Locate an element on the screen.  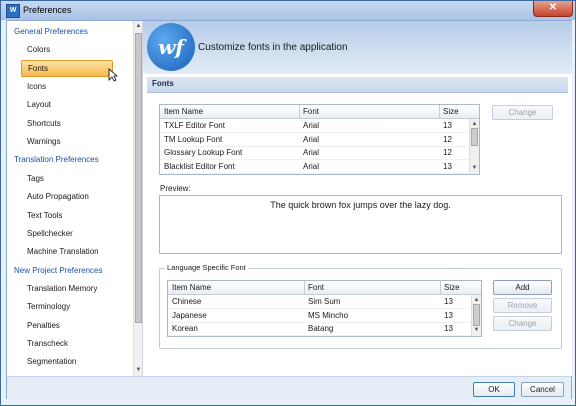
ok-button: OK is located at coordinates (494, 389).